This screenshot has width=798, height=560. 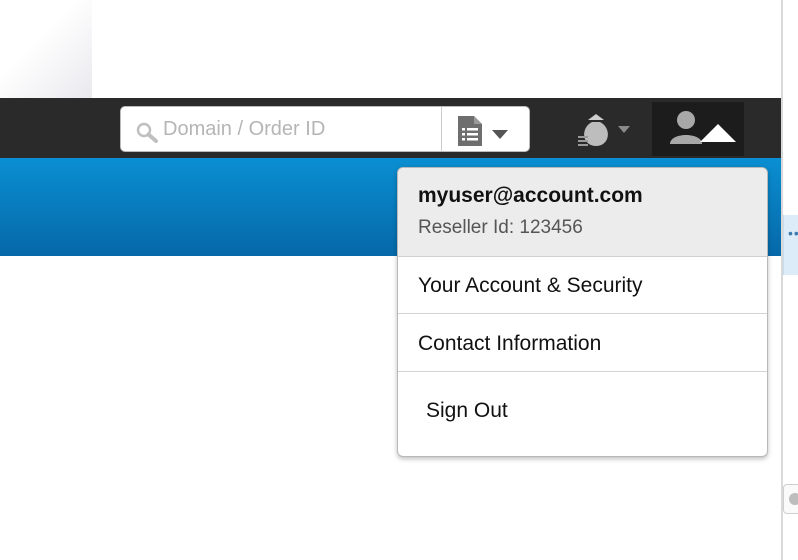 What do you see at coordinates (46, 49) in the screenshot?
I see `logo-area` at bounding box center [46, 49].